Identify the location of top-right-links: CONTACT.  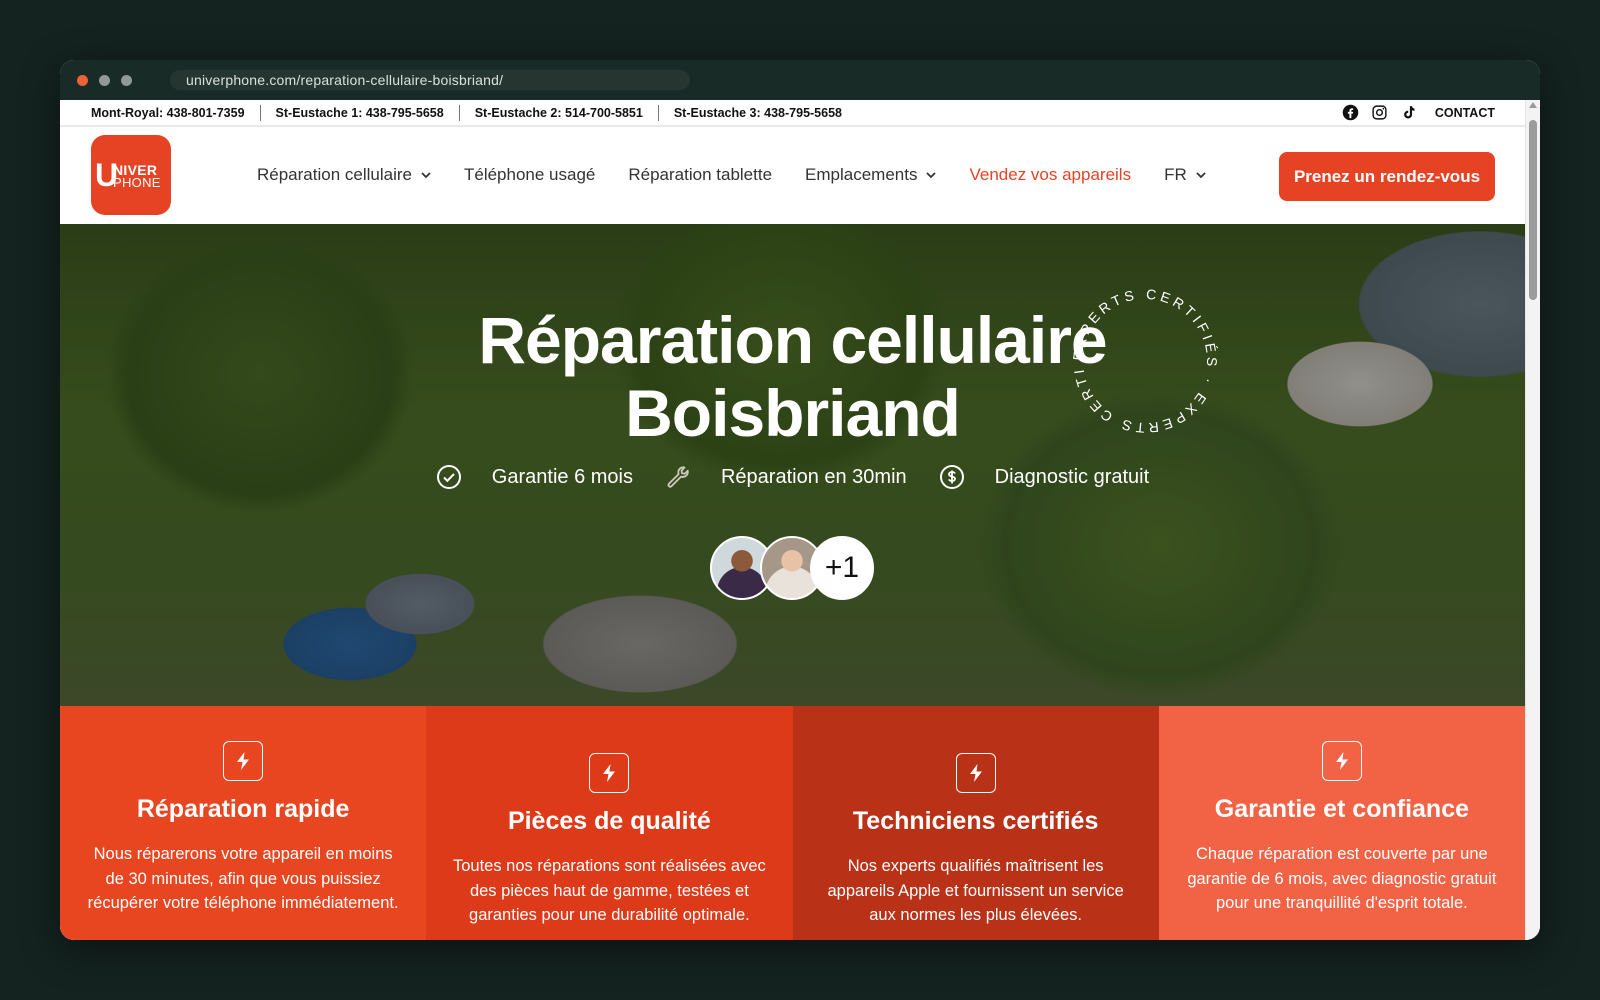
(1427, 112).